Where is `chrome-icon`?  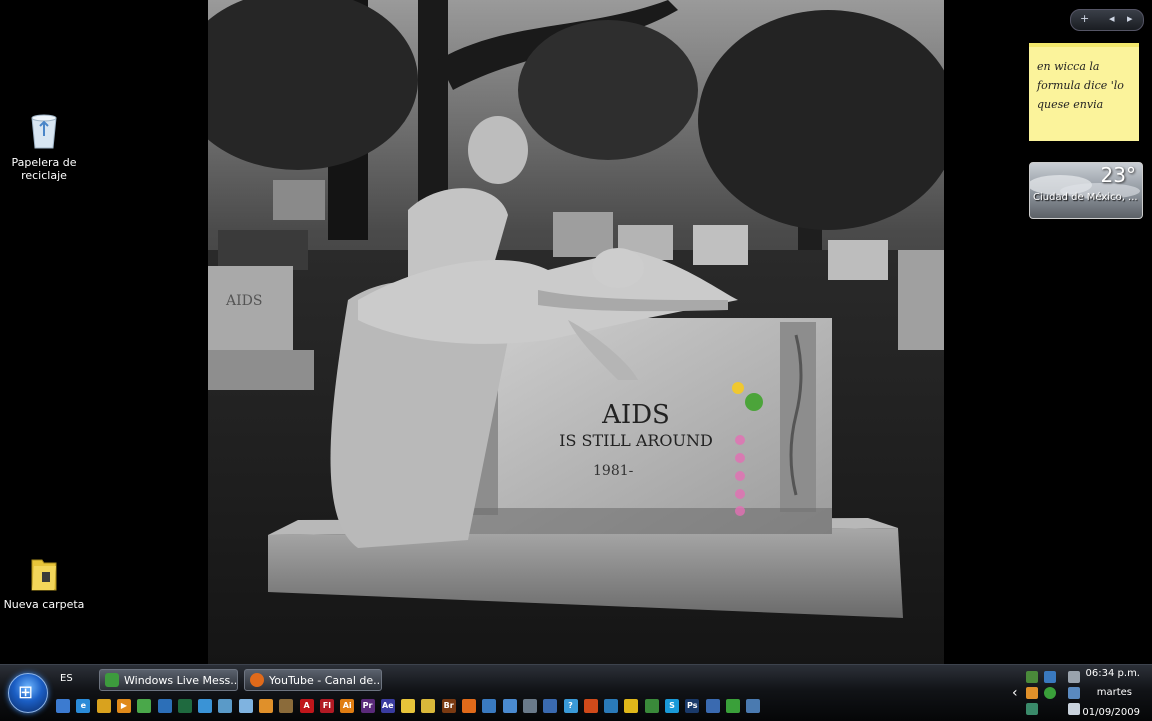 chrome-icon is located at coordinates (103, 706).